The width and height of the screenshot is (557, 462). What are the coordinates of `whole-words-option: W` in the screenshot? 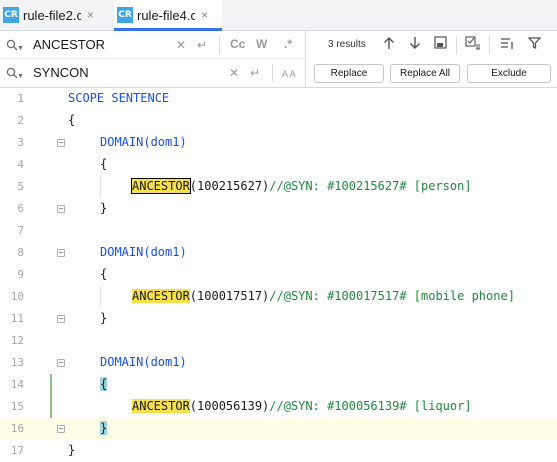 It's located at (261, 44).